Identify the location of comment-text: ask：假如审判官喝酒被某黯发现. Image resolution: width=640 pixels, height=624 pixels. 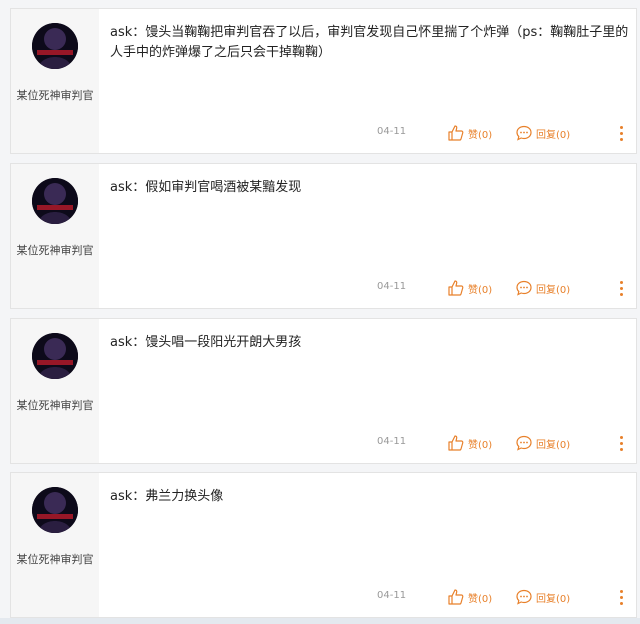
(206, 187).